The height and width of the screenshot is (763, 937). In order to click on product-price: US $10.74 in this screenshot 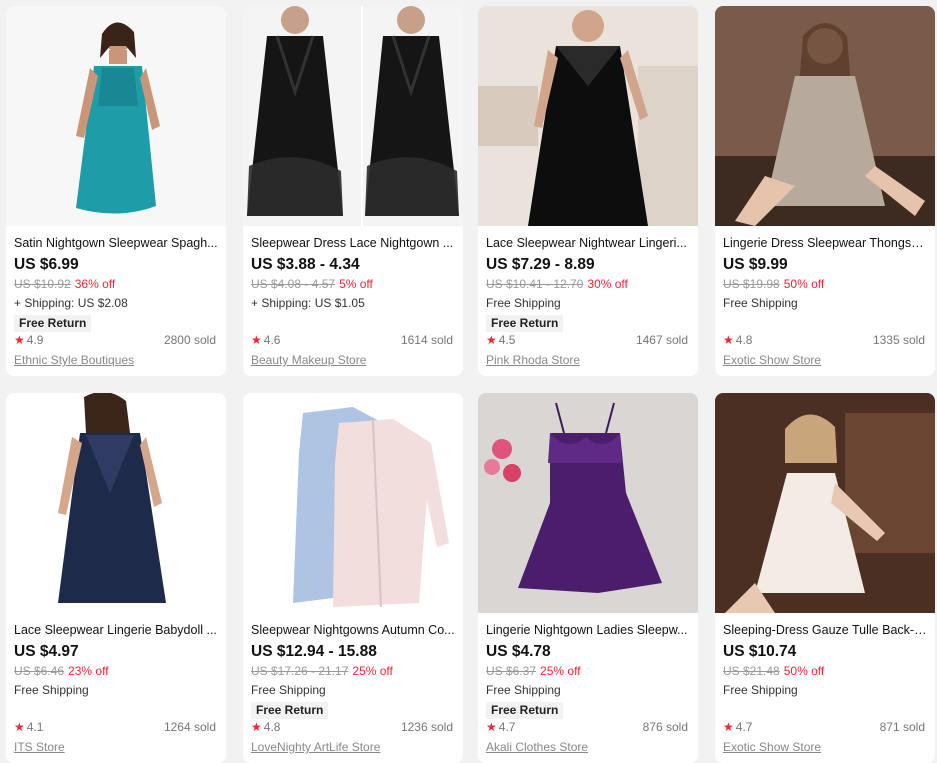, I will do `click(760, 651)`.